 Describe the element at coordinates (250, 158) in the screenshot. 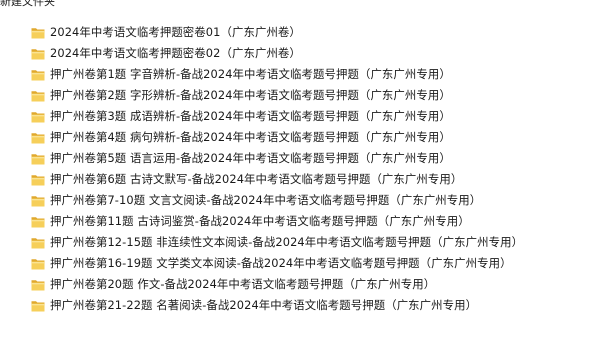

I see `folder-item-label: 押广州卷第5题 语言运用-备战2024年中考语文临考题号押题（广东广州专用）` at that location.